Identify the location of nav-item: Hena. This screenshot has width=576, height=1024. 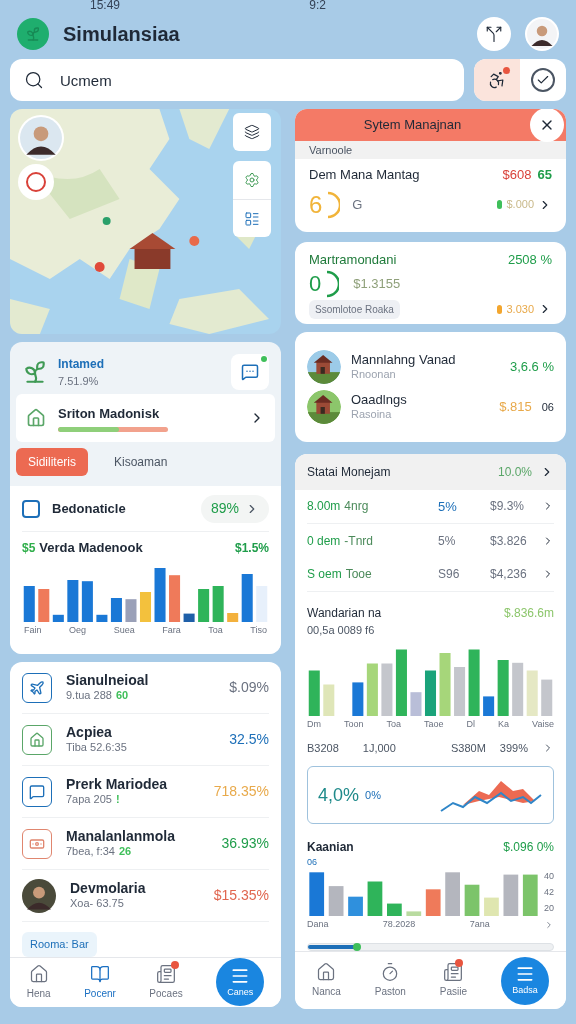
(38, 982).